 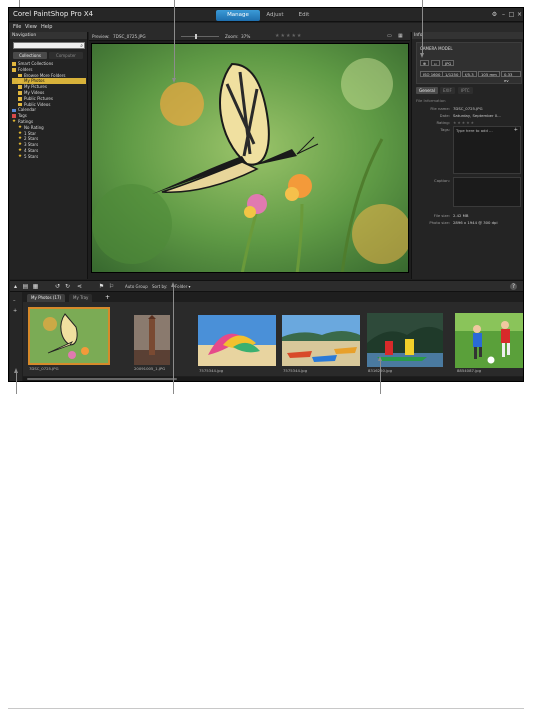 What do you see at coordinates (421, 55) in the screenshot?
I see `callout-info-arrow` at bounding box center [421, 55].